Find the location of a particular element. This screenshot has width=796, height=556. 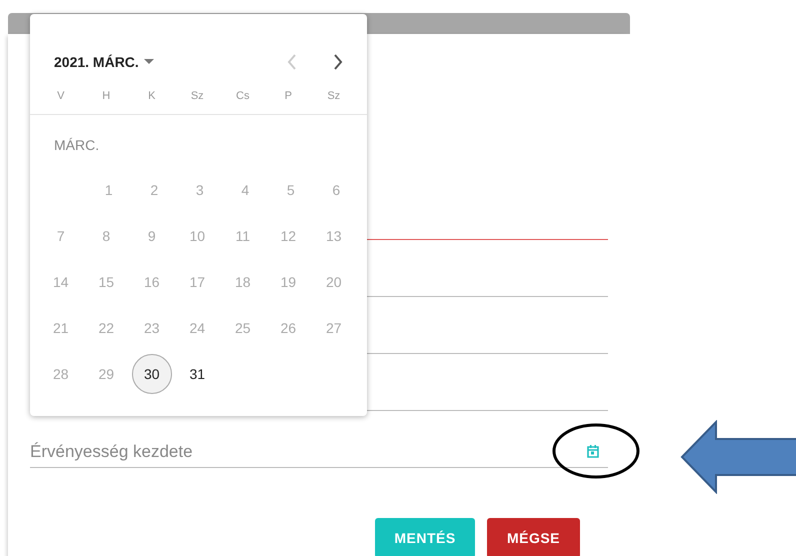

calendar-icon is located at coordinates (593, 451).